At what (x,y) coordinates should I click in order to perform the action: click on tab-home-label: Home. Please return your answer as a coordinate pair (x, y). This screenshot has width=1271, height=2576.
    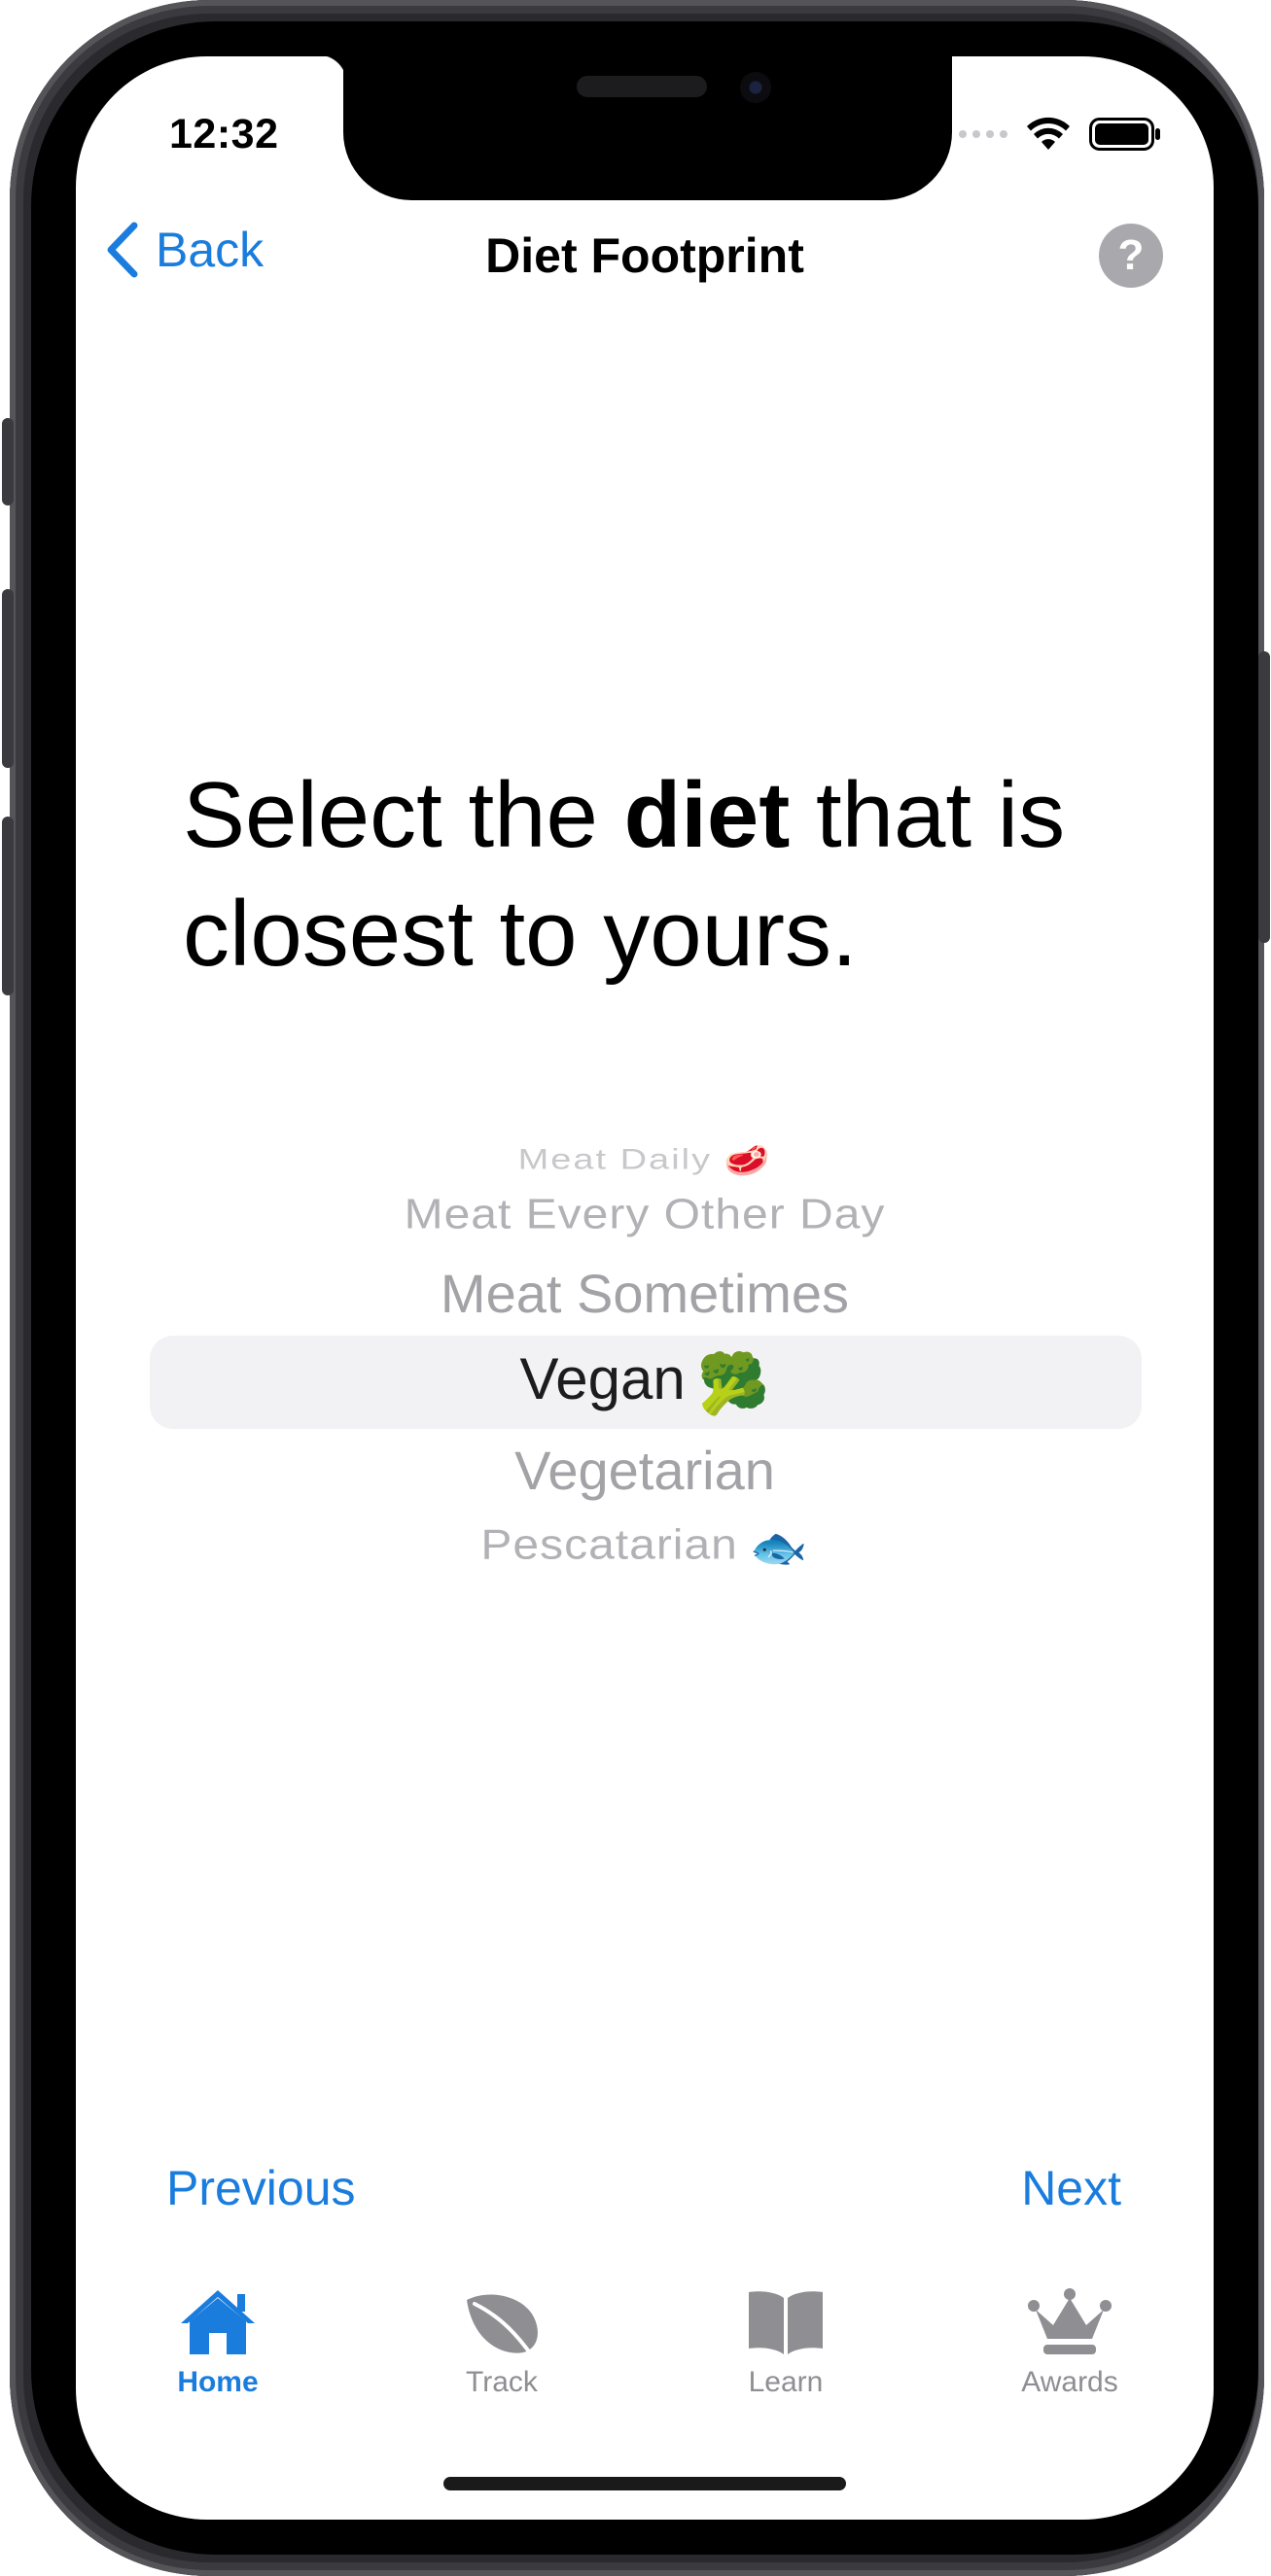
    Looking at the image, I should click on (218, 2382).